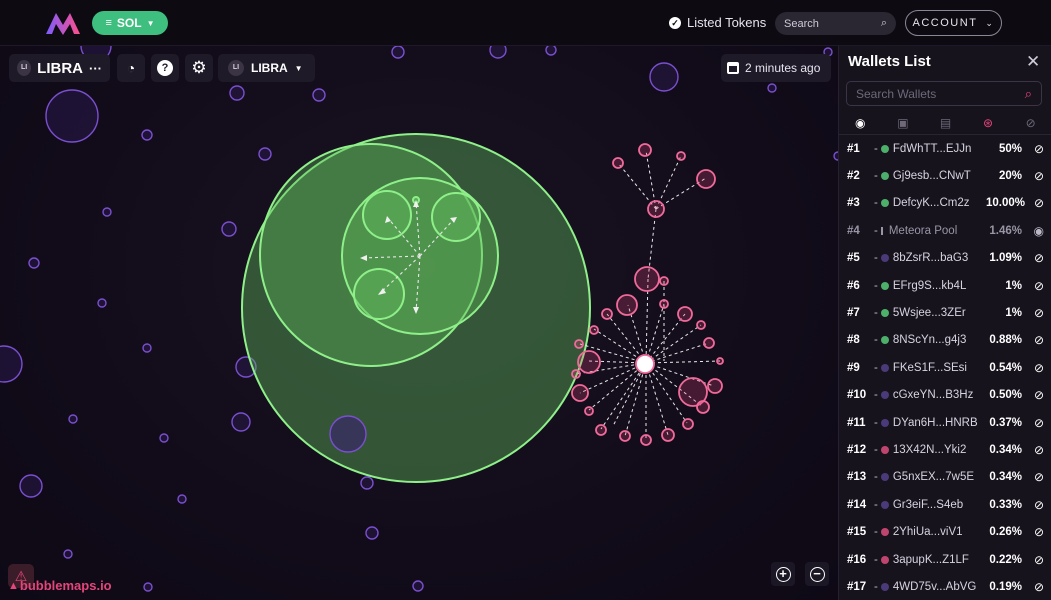 The width and height of the screenshot is (1051, 600). Describe the element at coordinates (945, 504) in the screenshot. I see `wallet-row: #14- Gr3eiF...S4eb 0.33% ⊘` at that location.